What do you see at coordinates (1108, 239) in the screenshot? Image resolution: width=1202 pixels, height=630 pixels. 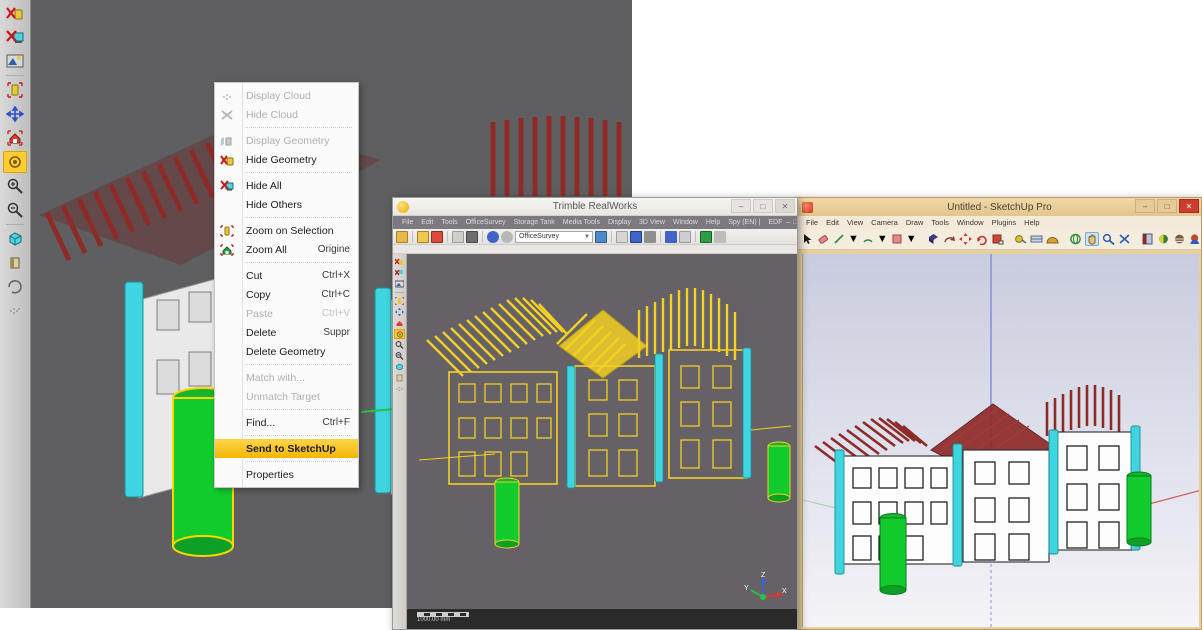 I see `zoom-icon` at bounding box center [1108, 239].